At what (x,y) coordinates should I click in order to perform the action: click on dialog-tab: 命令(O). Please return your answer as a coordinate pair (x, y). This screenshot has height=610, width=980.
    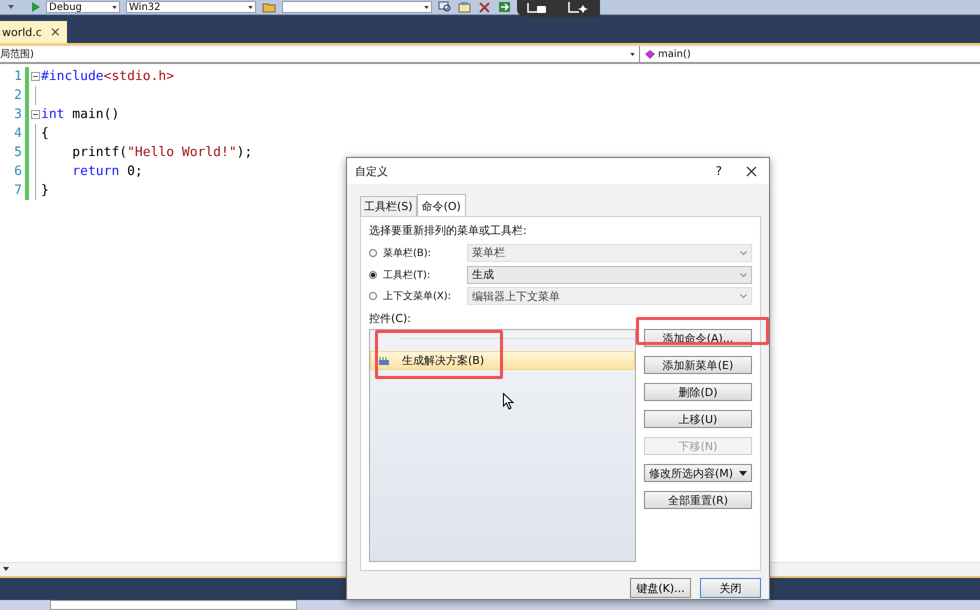
    Looking at the image, I should click on (441, 205).